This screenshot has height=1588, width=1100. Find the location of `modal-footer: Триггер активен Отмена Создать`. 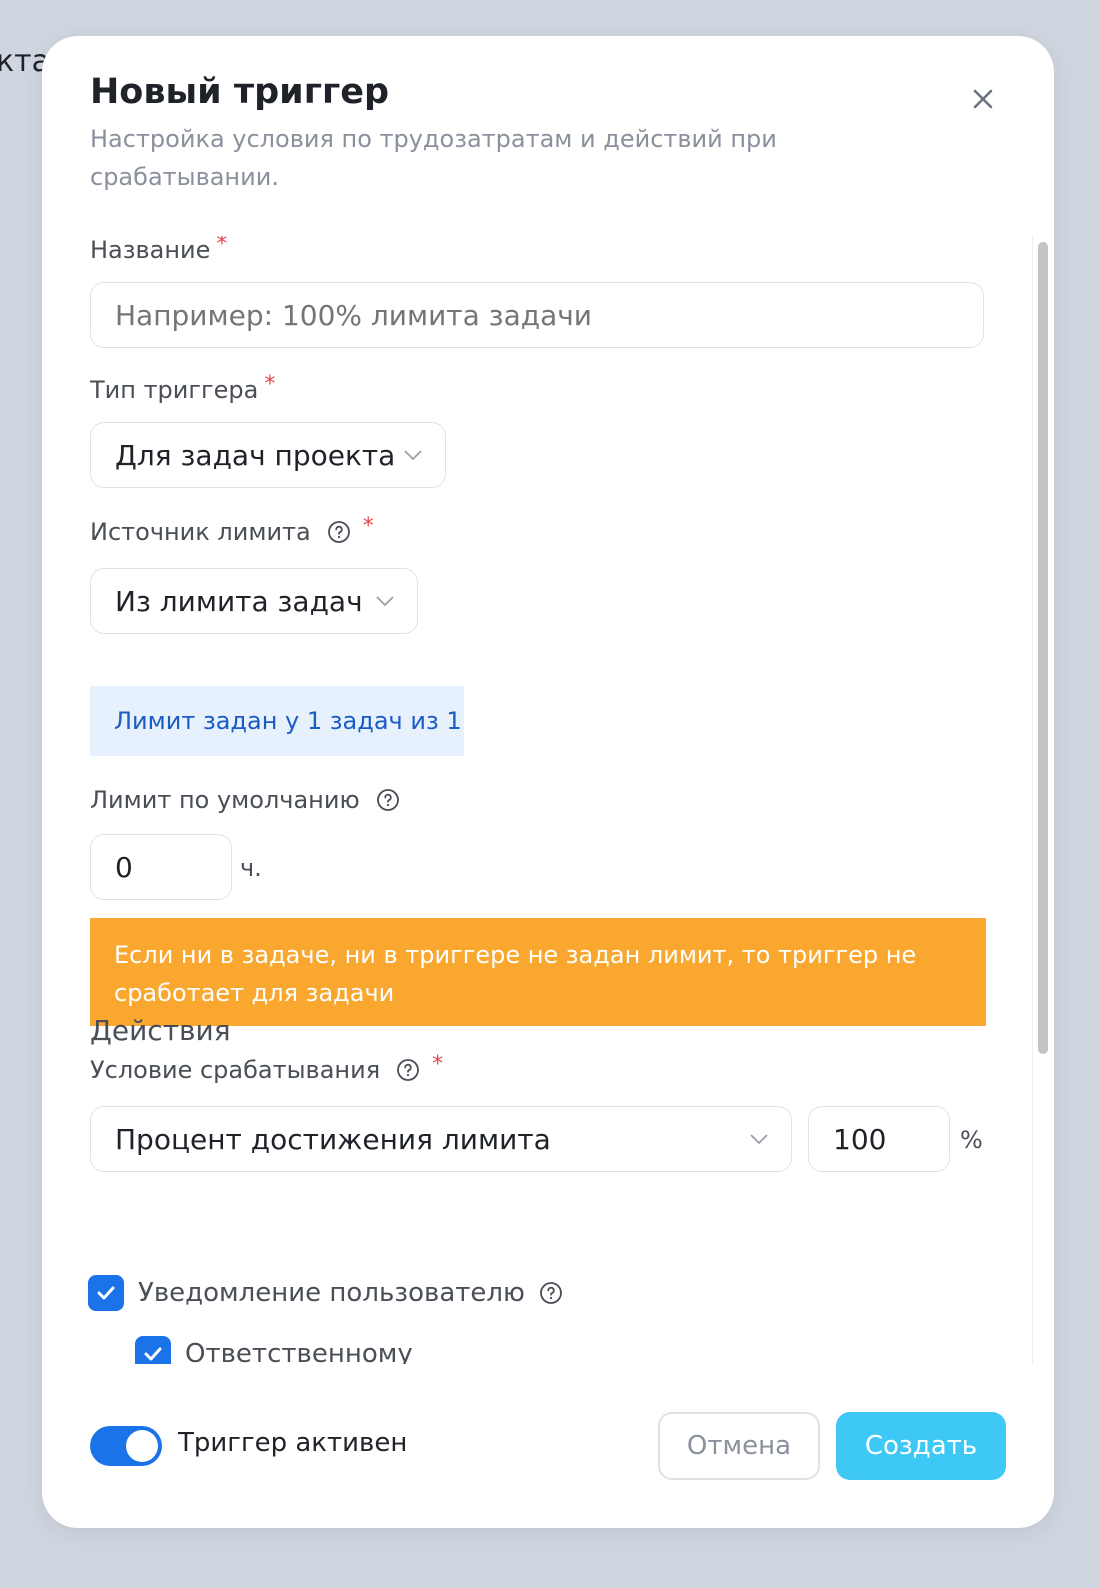

modal-footer: Триггер активен Отмена Создать is located at coordinates (548, 1446).